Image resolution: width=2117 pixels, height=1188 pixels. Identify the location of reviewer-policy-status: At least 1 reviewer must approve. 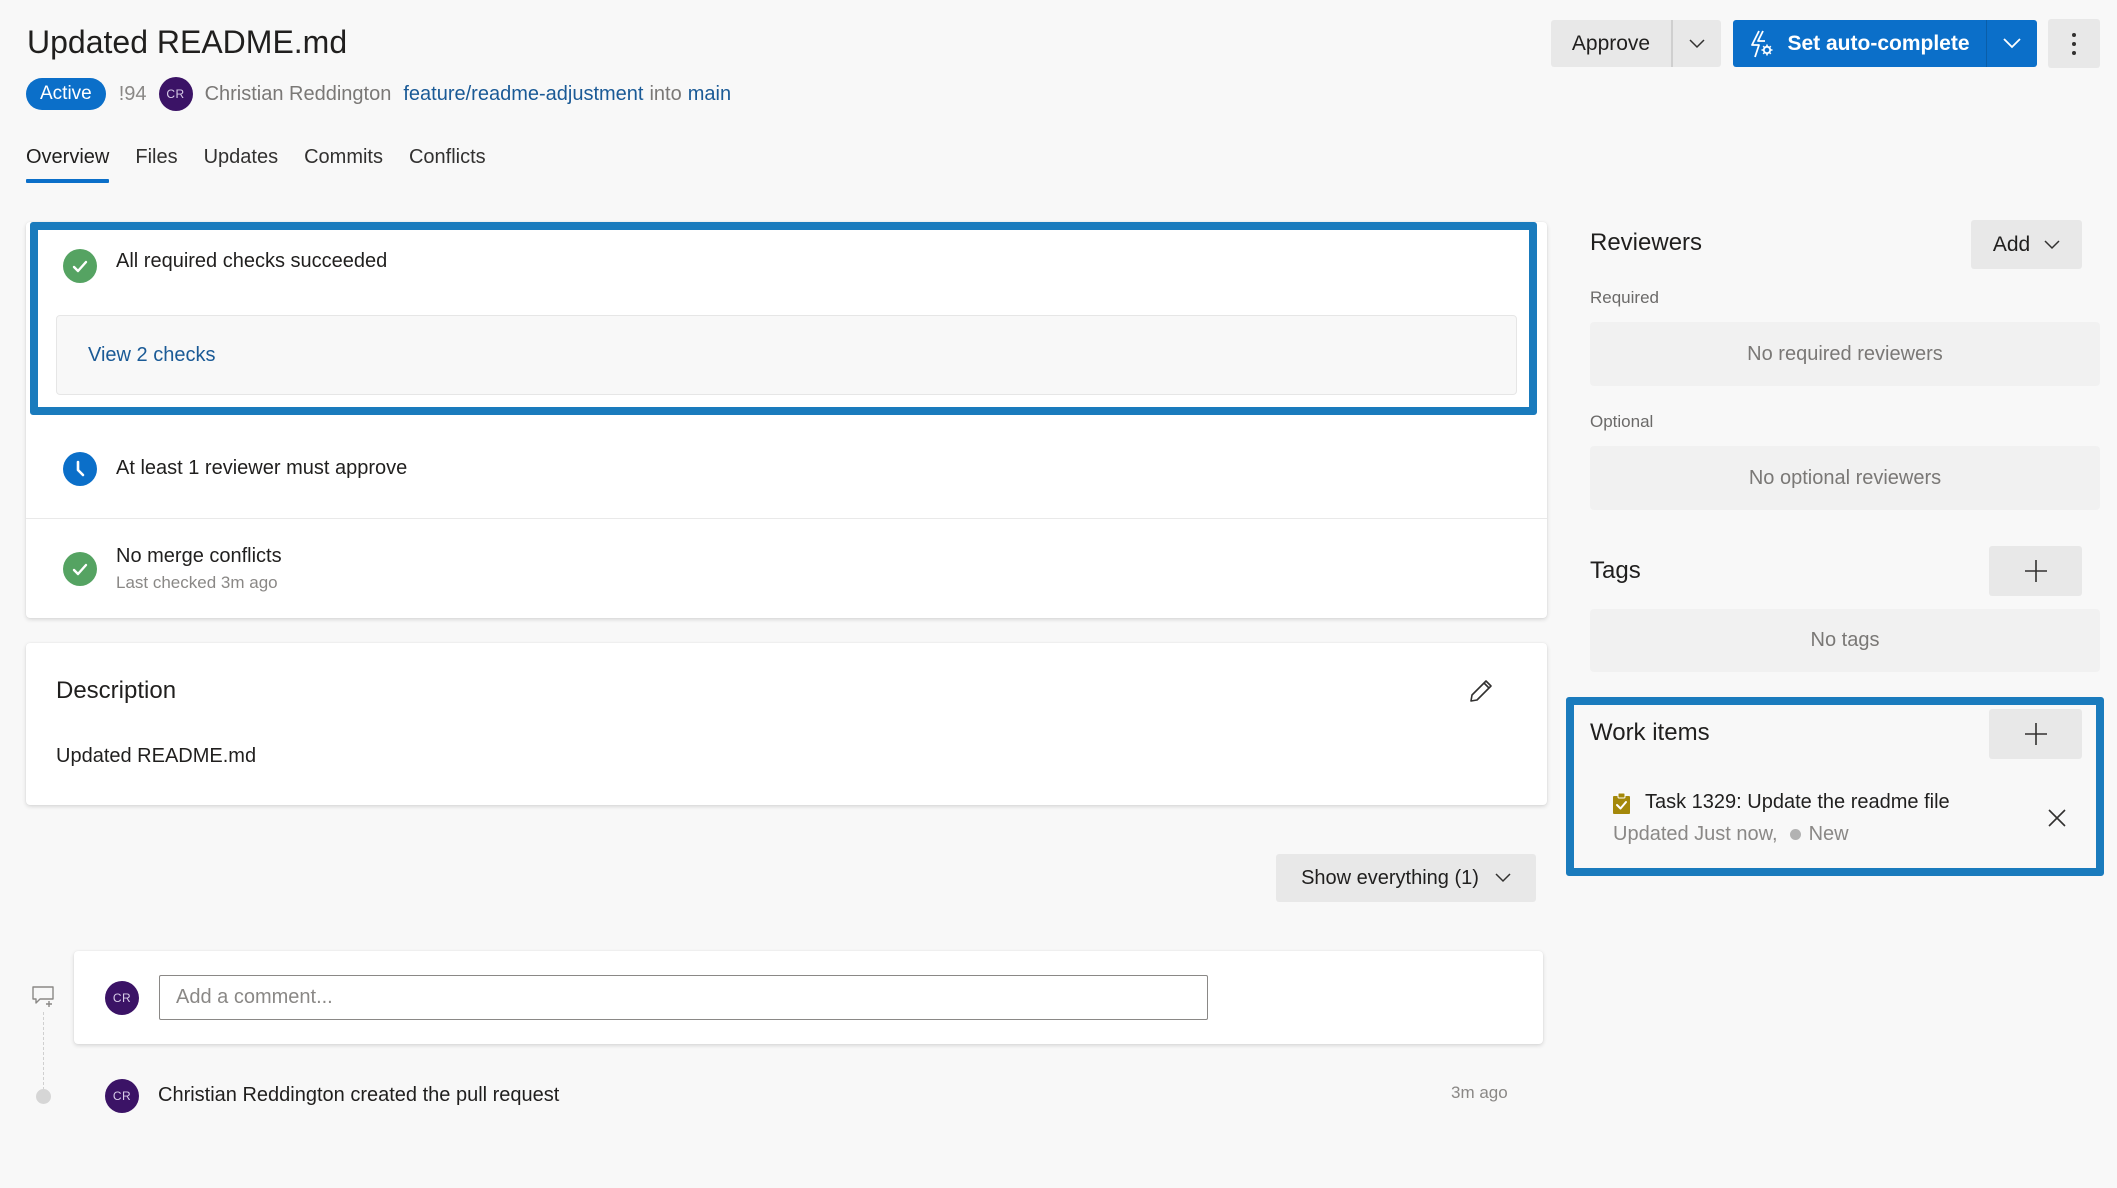
(262, 468).